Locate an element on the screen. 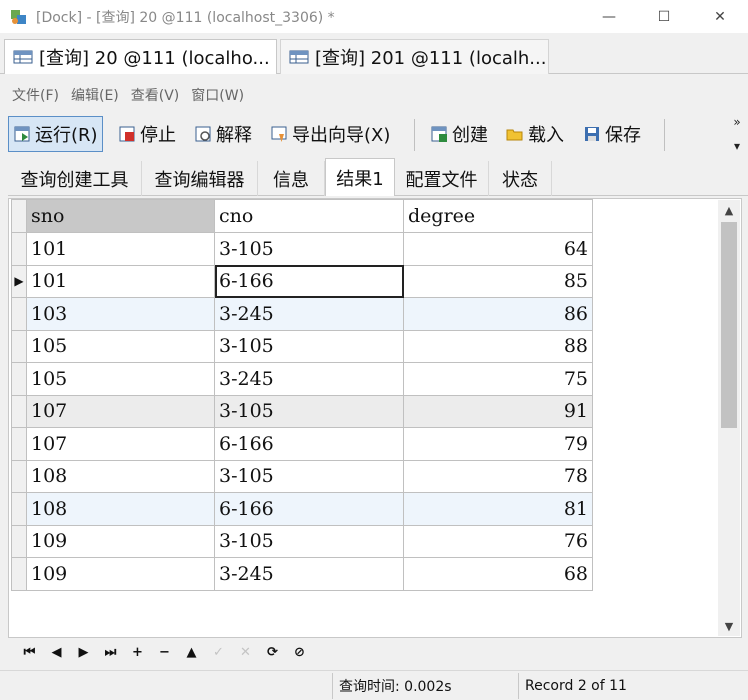 The height and width of the screenshot is (700, 748). menu-edit: 编辑(E) is located at coordinates (95, 95).